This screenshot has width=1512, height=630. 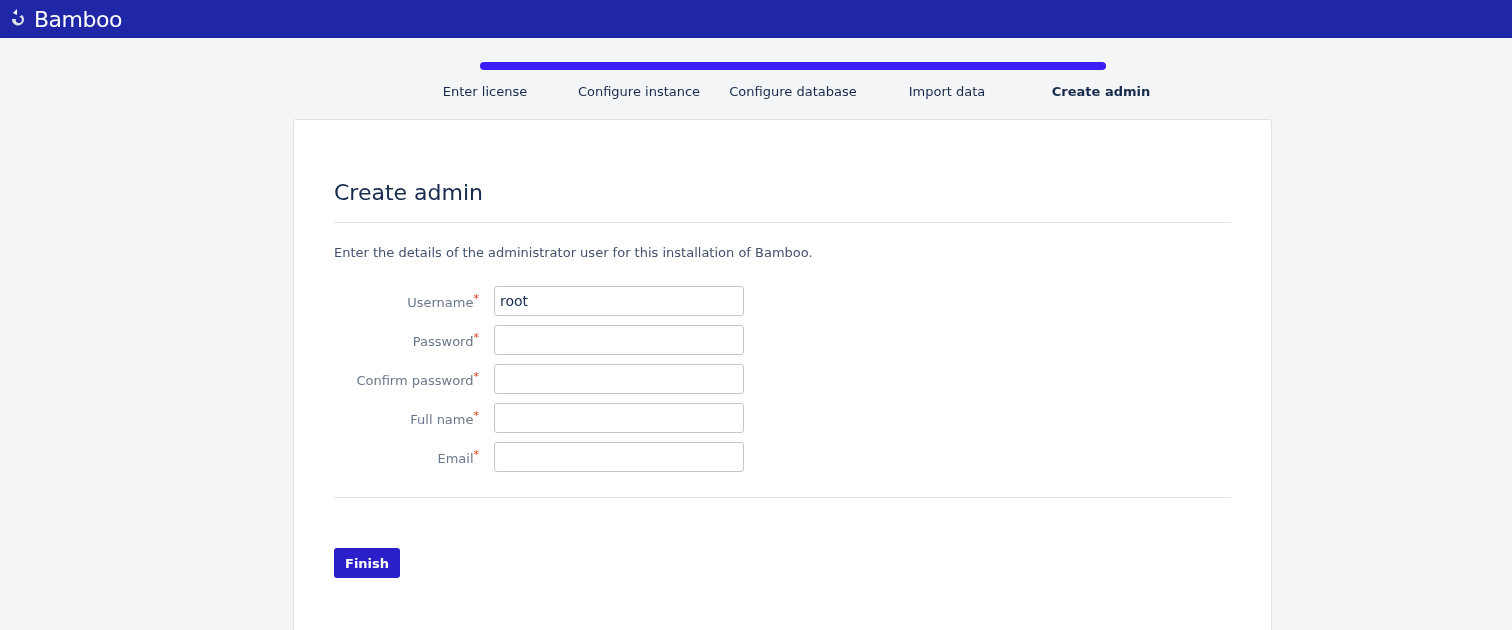 I want to click on wizard-step: Configure instance, so click(x=639, y=91).